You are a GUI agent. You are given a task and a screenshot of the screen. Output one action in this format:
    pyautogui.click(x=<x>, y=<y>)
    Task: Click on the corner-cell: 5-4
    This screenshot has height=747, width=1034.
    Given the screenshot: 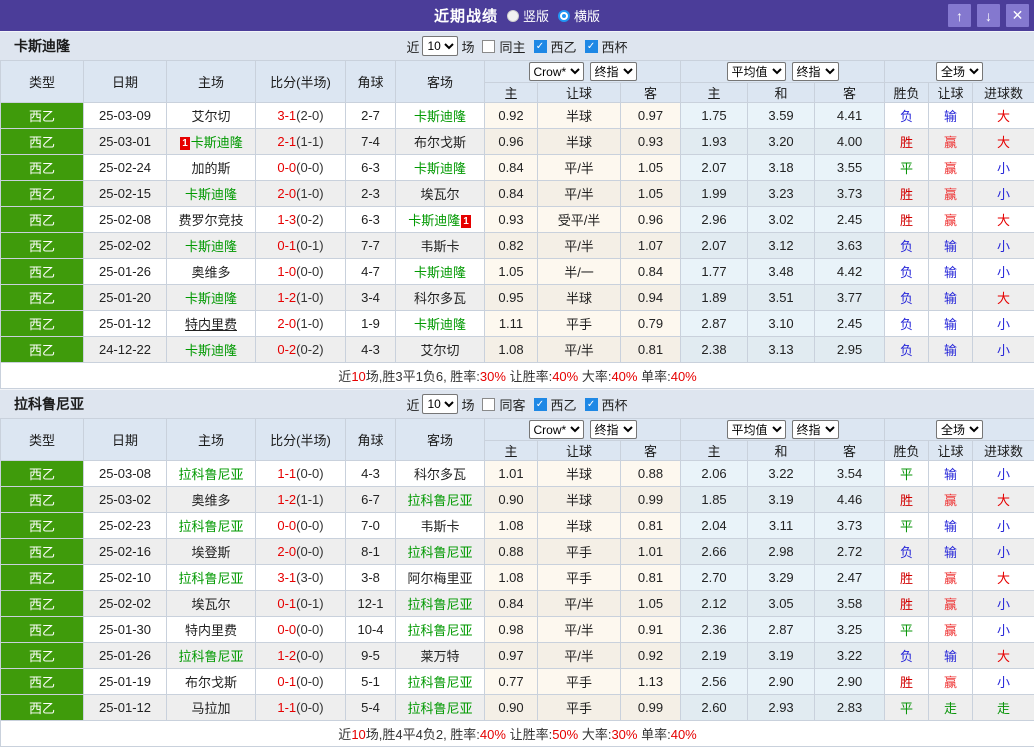 What is the action you would take?
    pyautogui.click(x=371, y=708)
    